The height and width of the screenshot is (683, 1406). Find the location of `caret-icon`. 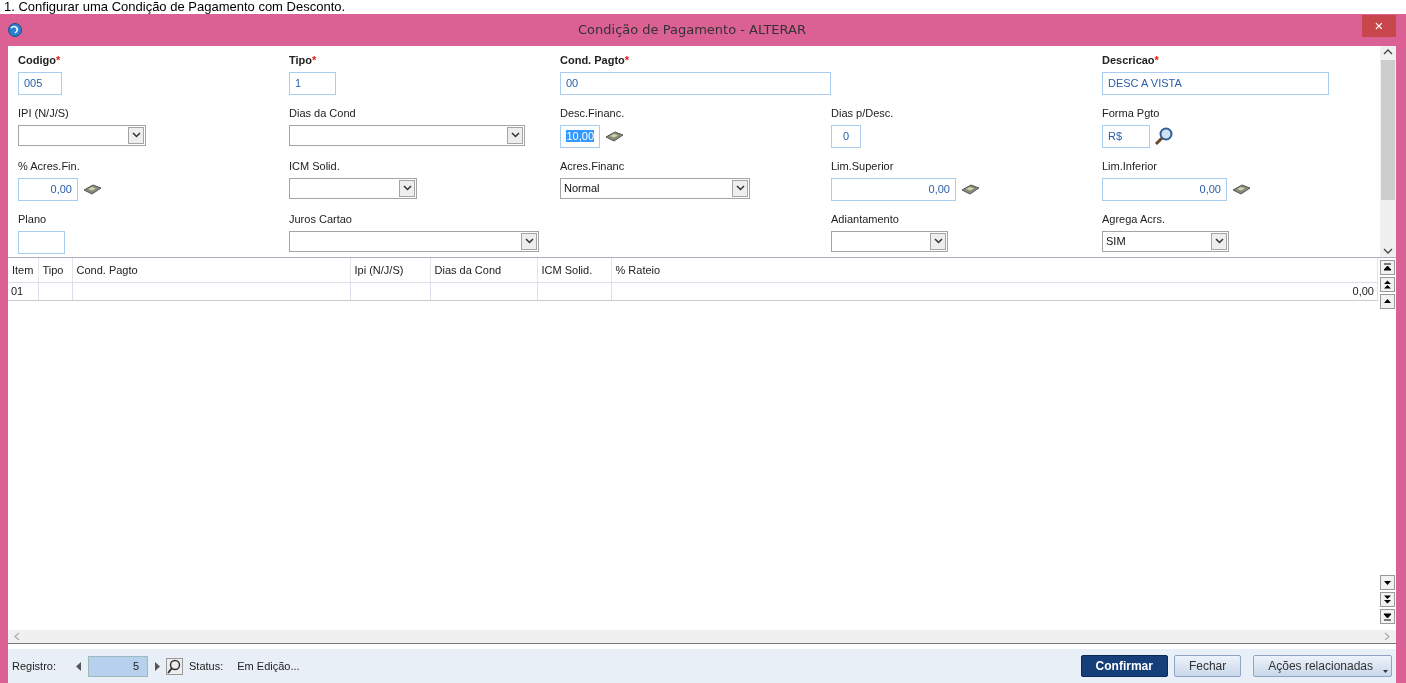

caret-icon is located at coordinates (1385, 671).